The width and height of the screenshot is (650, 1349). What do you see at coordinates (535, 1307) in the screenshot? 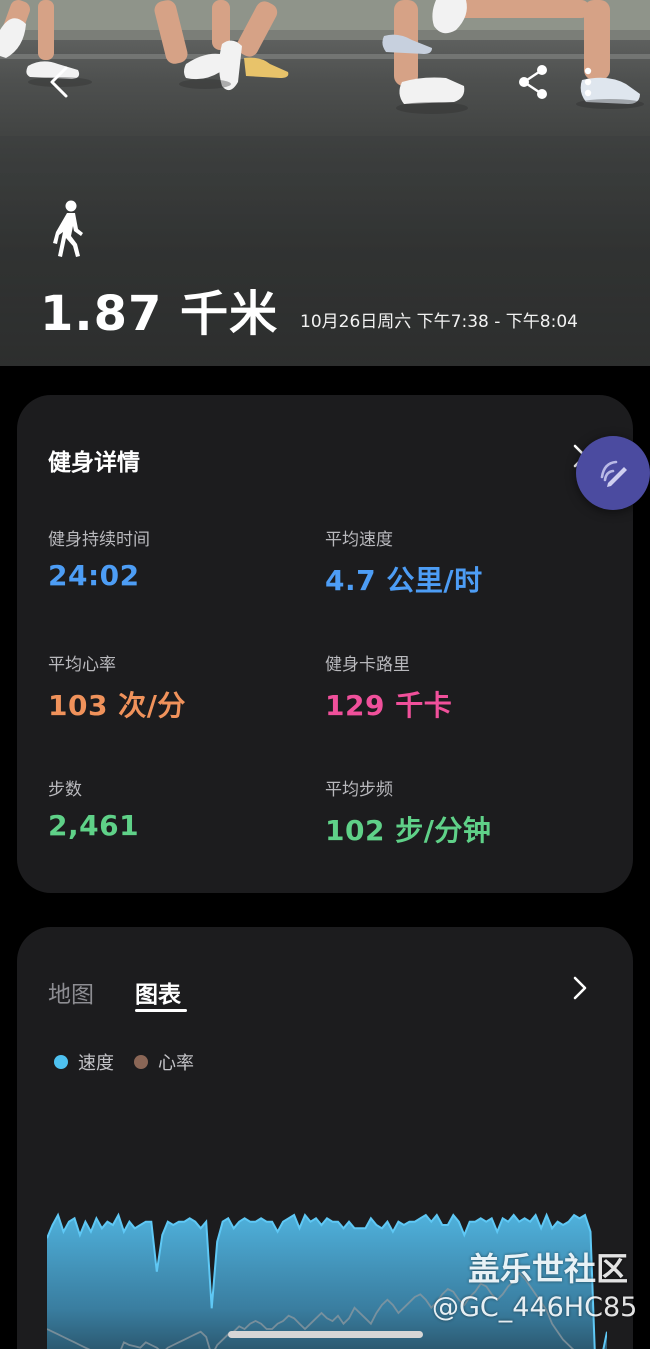
I see `watermark-user: @GC_446HC85` at bounding box center [535, 1307].